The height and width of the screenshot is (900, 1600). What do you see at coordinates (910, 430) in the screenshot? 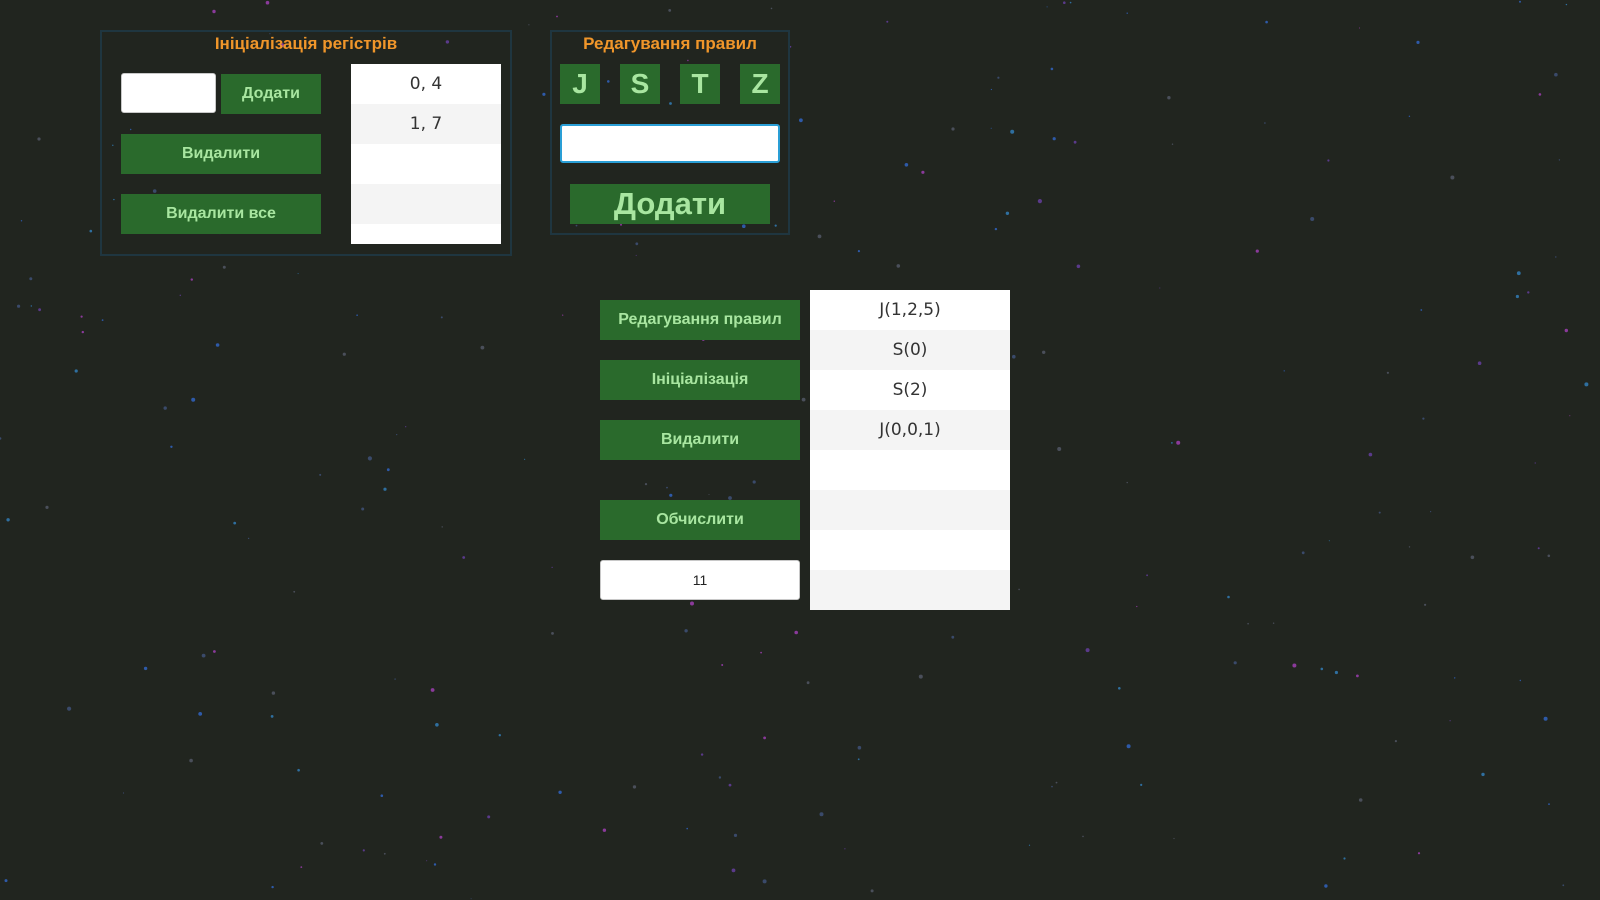
I see `list-item: J(0,0,1)` at bounding box center [910, 430].